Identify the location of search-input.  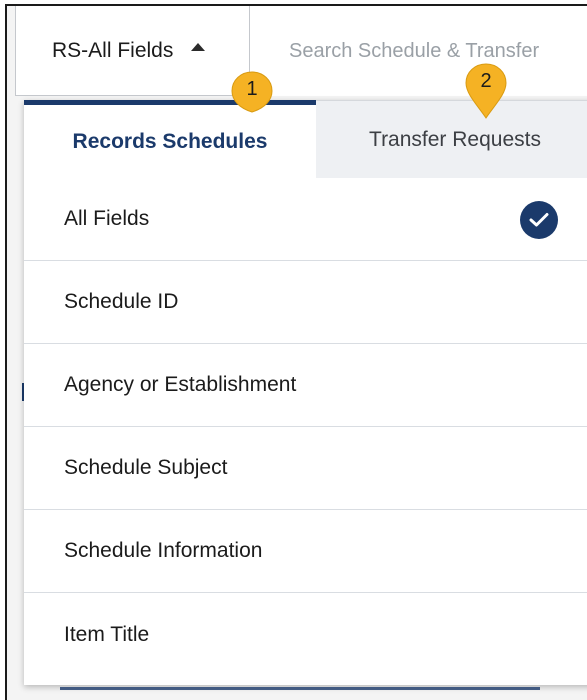
(421, 51).